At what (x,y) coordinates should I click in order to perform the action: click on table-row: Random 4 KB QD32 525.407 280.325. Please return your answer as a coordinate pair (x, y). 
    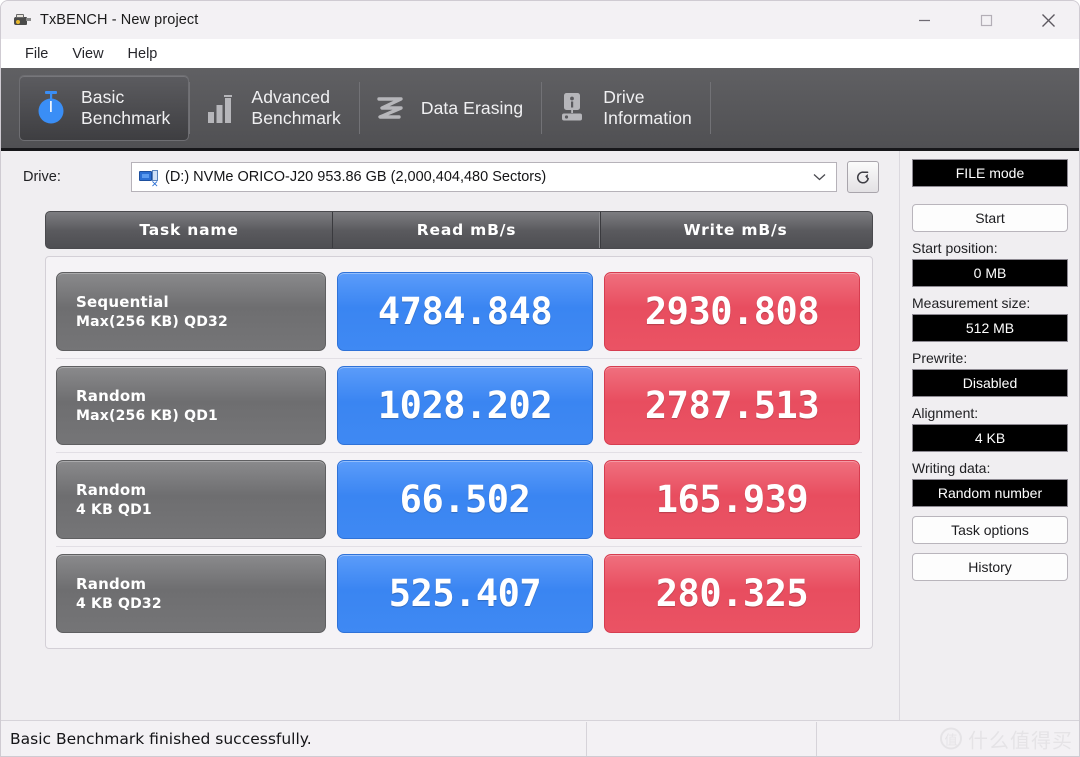
    Looking at the image, I should click on (459, 593).